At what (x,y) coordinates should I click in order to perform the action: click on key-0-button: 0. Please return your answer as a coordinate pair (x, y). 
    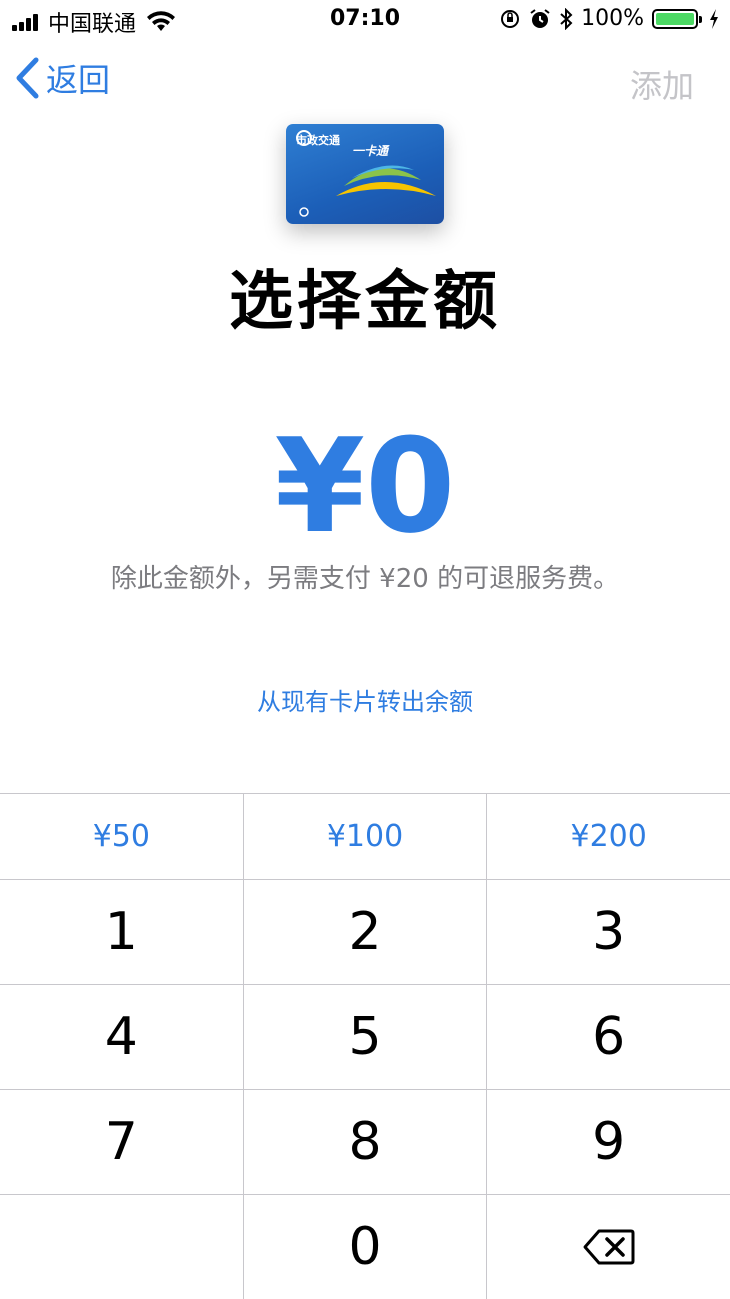
    Looking at the image, I should click on (366, 1247).